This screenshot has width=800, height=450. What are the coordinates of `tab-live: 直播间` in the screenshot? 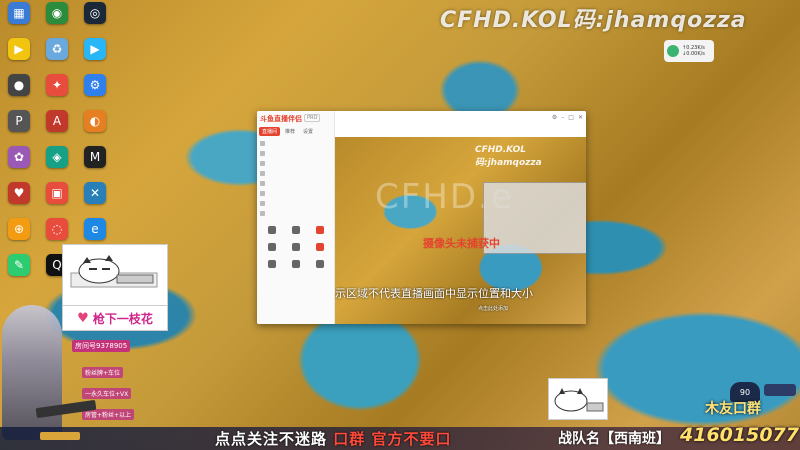 It's located at (270, 131).